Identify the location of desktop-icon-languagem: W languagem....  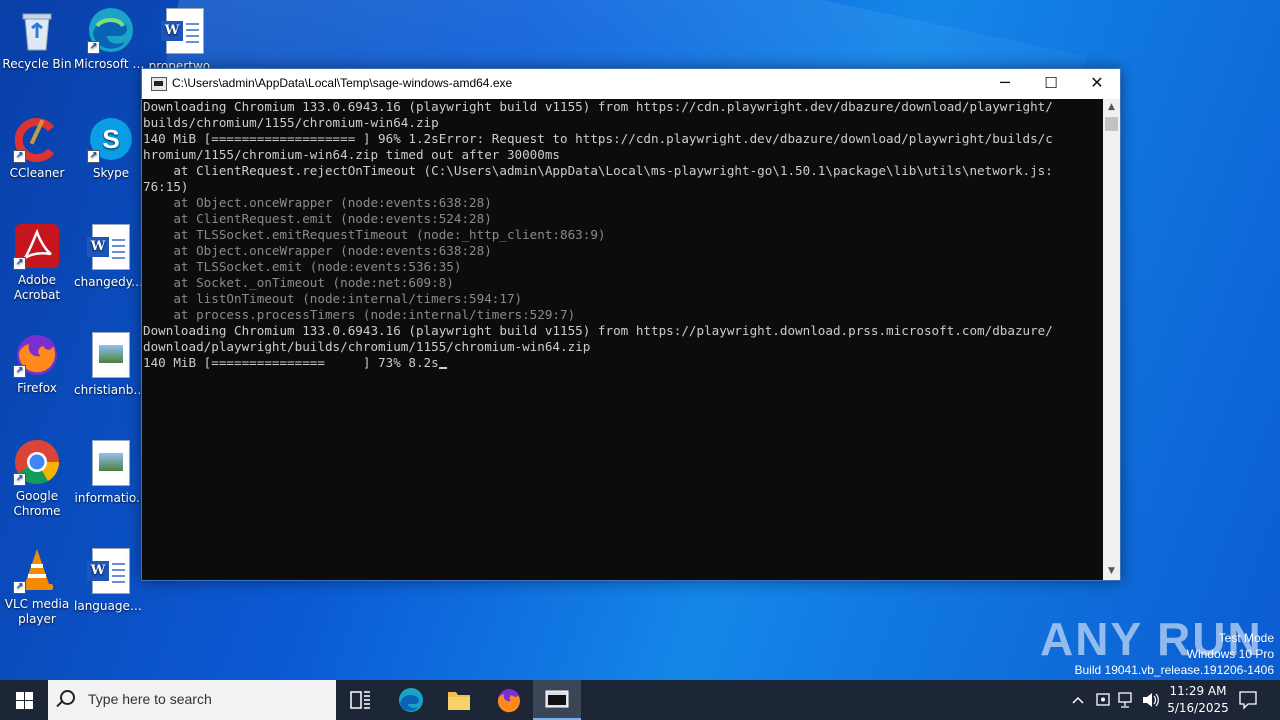
(111, 580).